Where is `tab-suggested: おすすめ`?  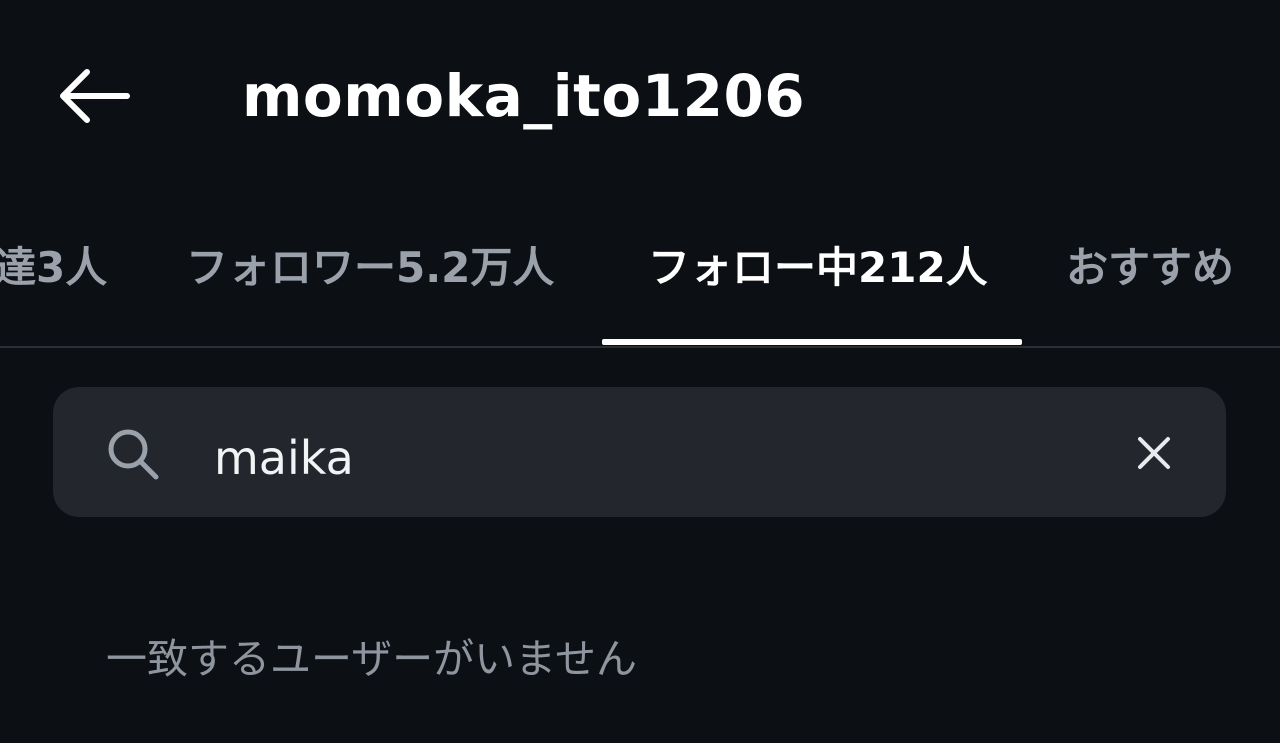
tab-suggested: おすすめ is located at coordinates (1150, 268).